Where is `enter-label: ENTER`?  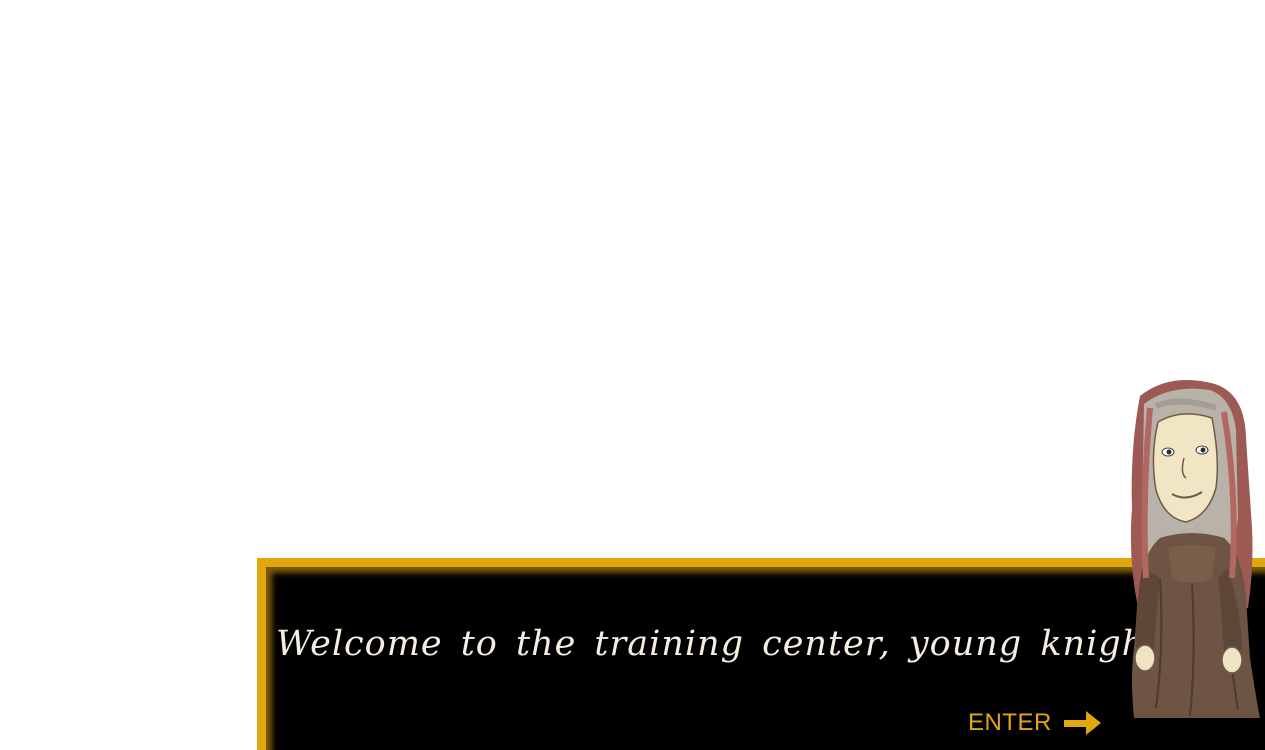
enter-label: ENTER is located at coordinates (1010, 722).